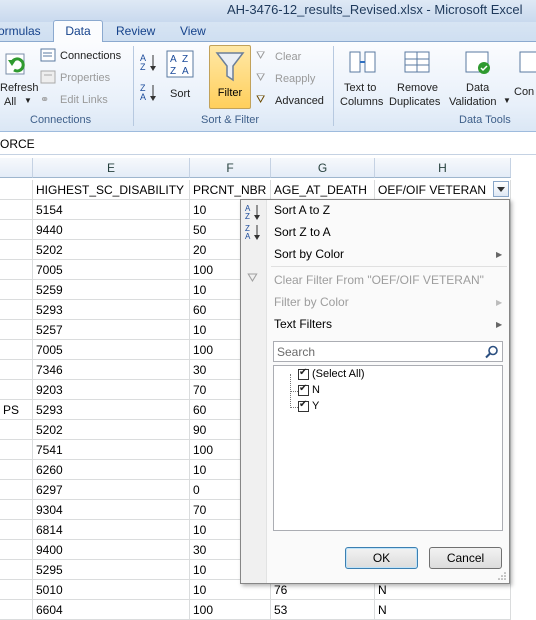 The height and width of the screenshot is (620, 536). Describe the element at coordinates (388, 448) in the screenshot. I see `filter-values-list: (Select All) N Y` at that location.